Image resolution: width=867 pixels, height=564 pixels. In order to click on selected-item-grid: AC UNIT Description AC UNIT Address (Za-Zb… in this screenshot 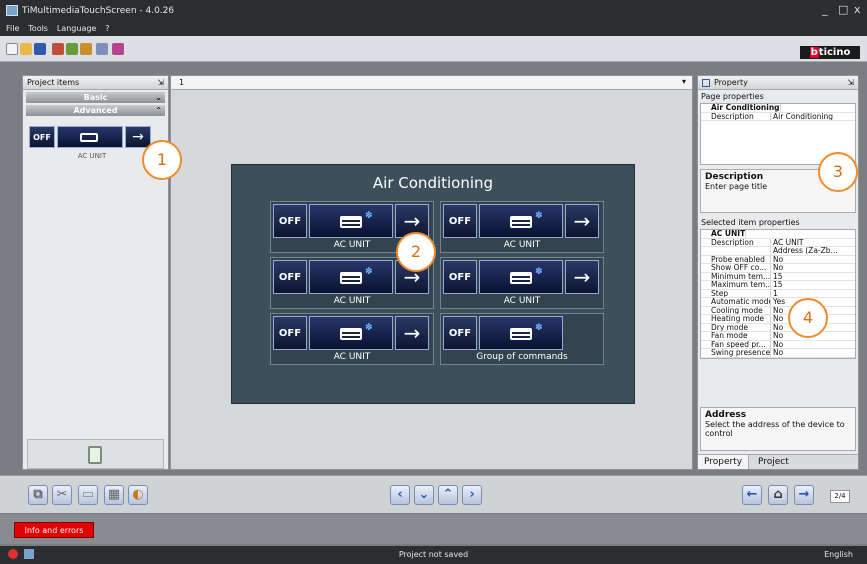, I will do `click(778, 294)`.